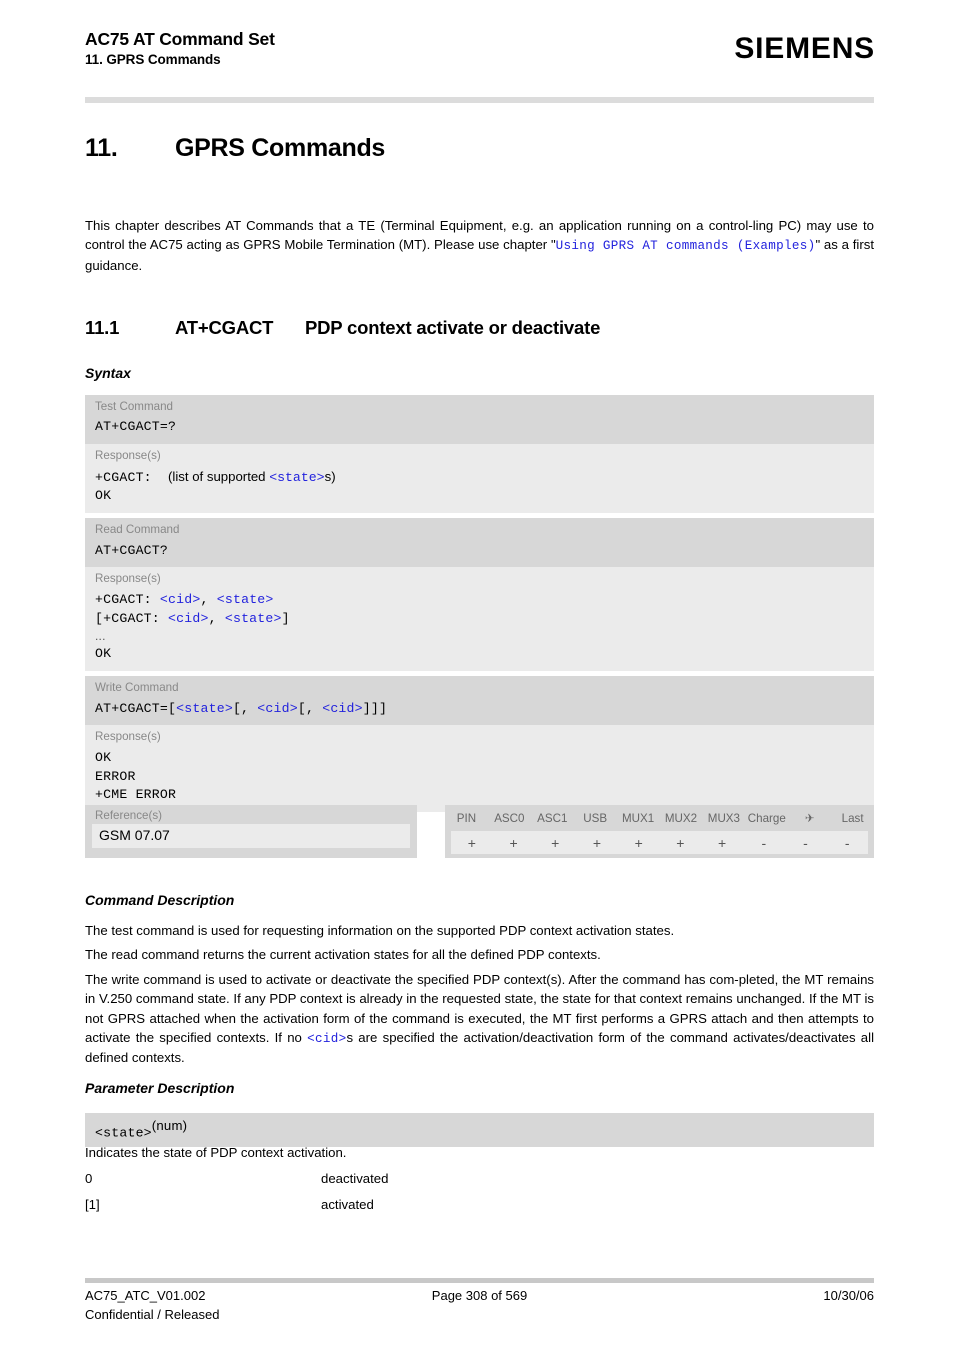  I want to click on capability-col-asc1: ASC1, so click(552, 818).